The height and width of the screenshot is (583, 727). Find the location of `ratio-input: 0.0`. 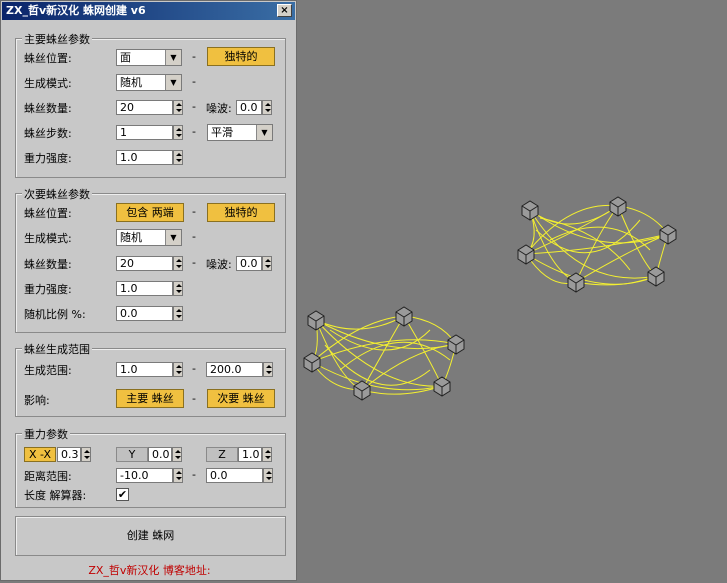

ratio-input: 0.0 is located at coordinates (144, 313).